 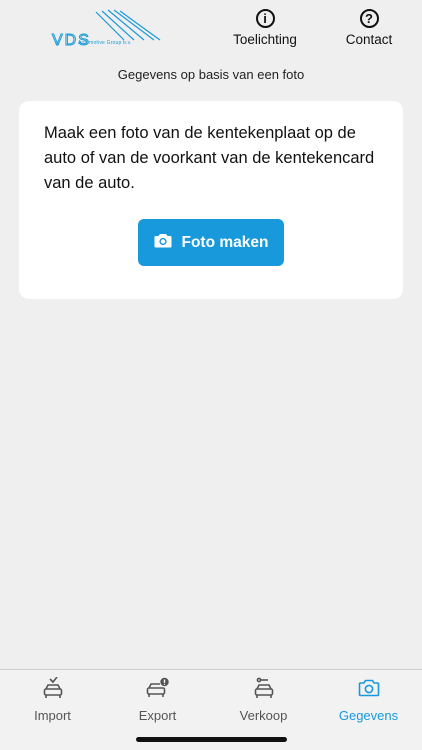 I want to click on car-import-icon, so click(x=52, y=688).